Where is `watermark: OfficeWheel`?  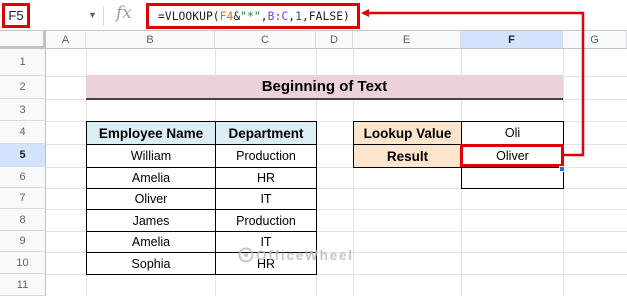
watermark: OfficeWheel is located at coordinates (296, 255).